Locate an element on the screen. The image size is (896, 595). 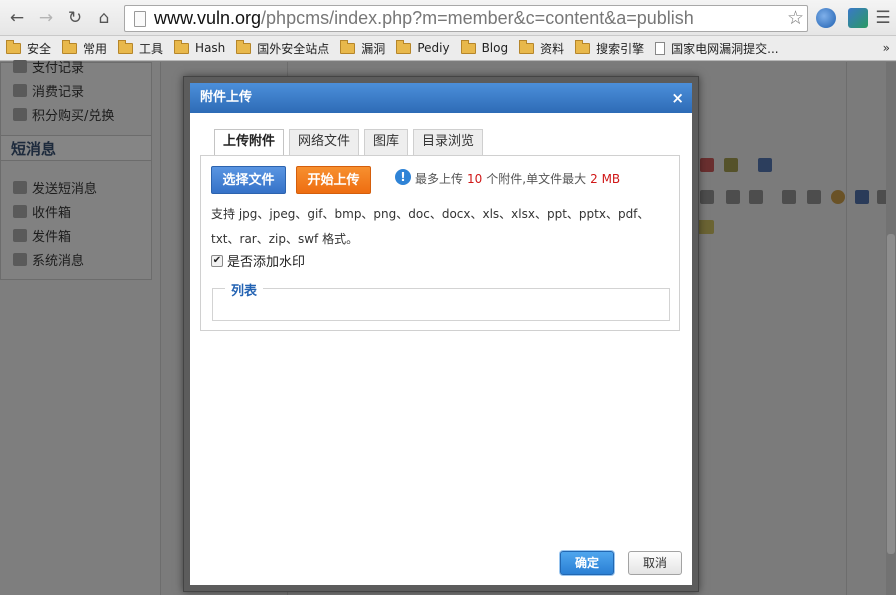
globe-icon is located at coordinates (826, 18).